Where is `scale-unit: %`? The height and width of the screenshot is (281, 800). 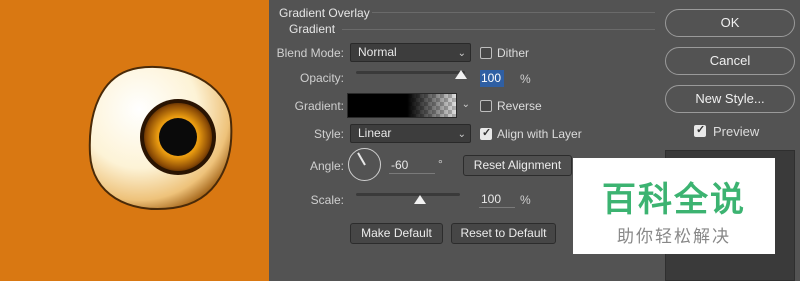
scale-unit: % is located at coordinates (525, 200).